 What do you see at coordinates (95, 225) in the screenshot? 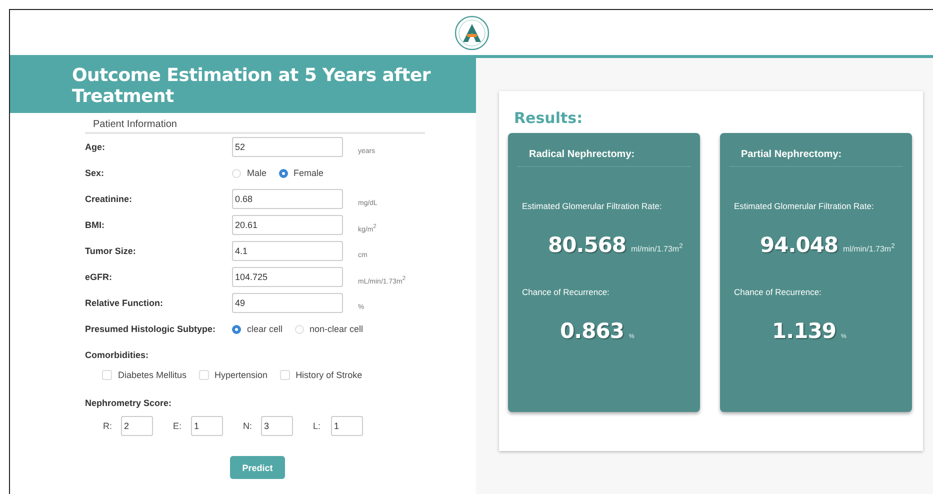
I see `field-label: BMI:` at bounding box center [95, 225].